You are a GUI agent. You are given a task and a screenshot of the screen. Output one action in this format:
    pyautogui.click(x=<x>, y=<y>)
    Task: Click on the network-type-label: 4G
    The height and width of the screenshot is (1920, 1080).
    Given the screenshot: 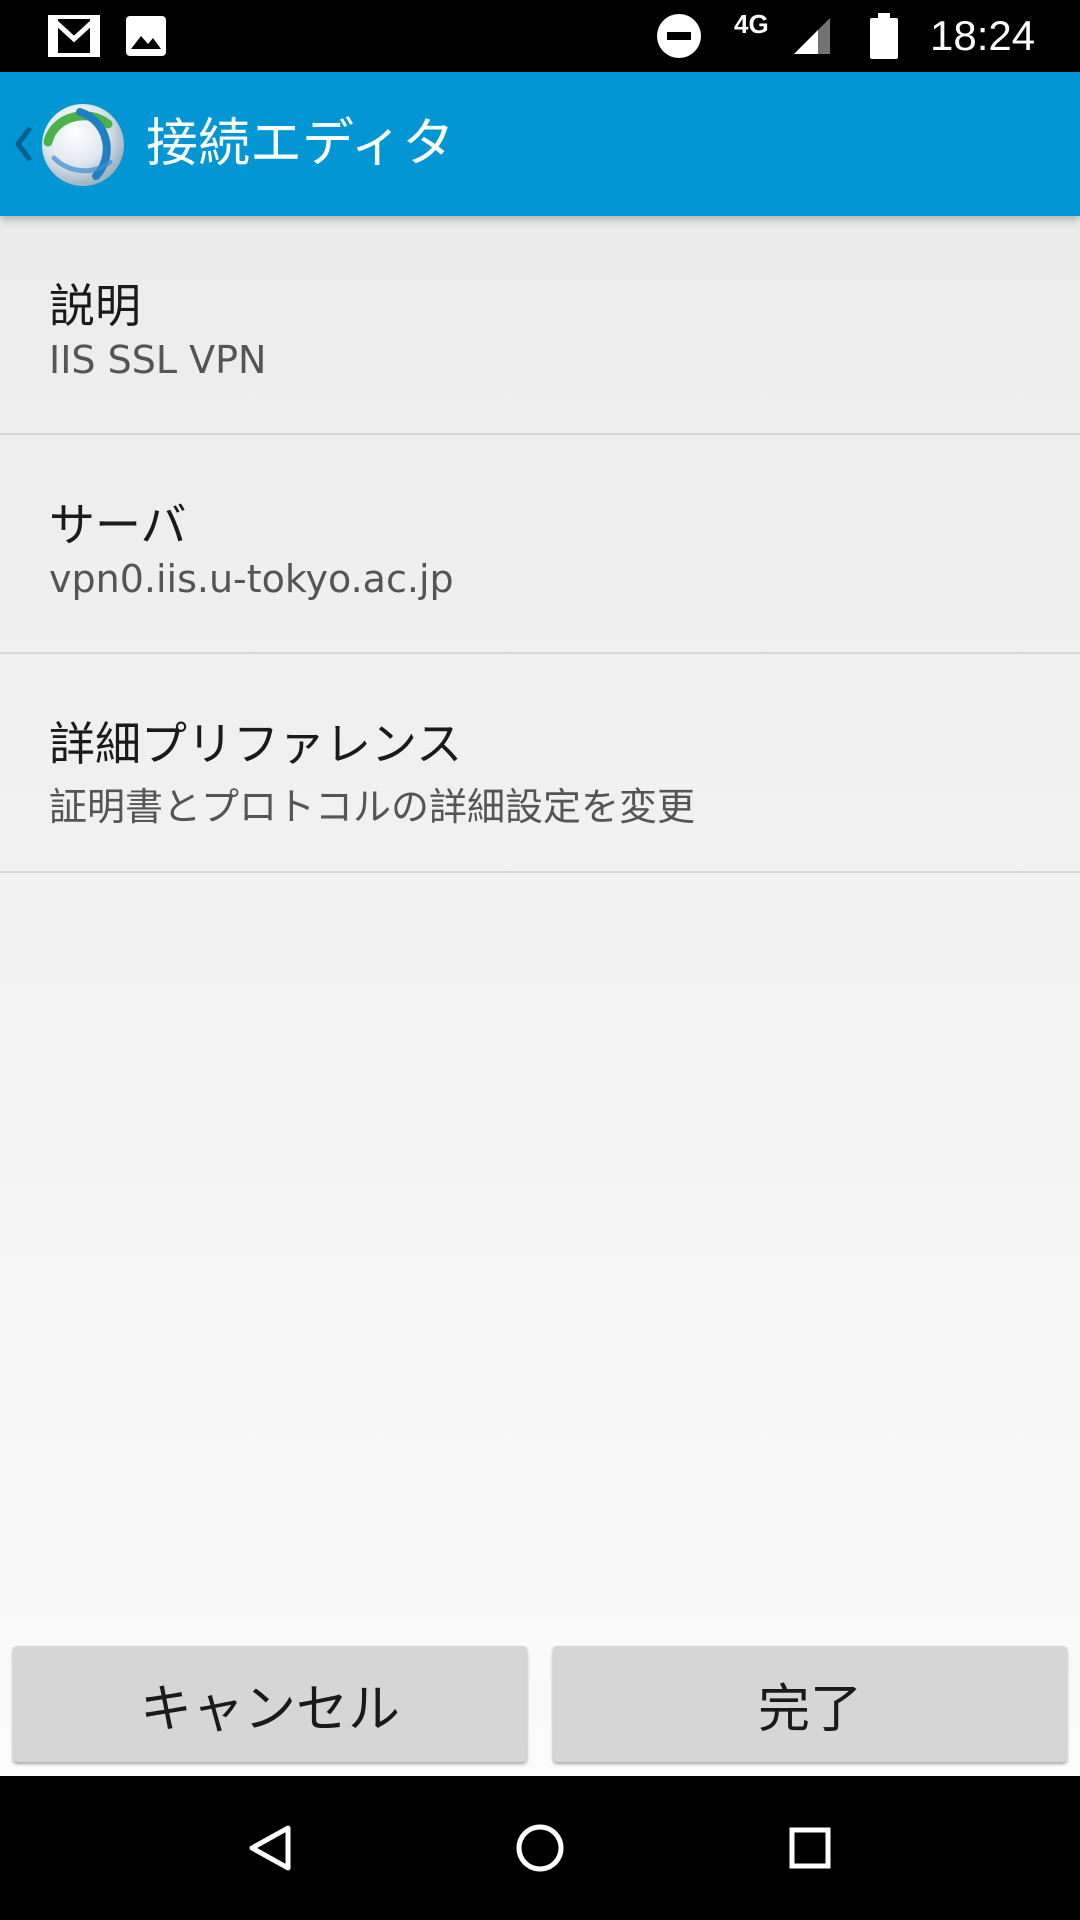 What is the action you would take?
    pyautogui.click(x=751, y=23)
    